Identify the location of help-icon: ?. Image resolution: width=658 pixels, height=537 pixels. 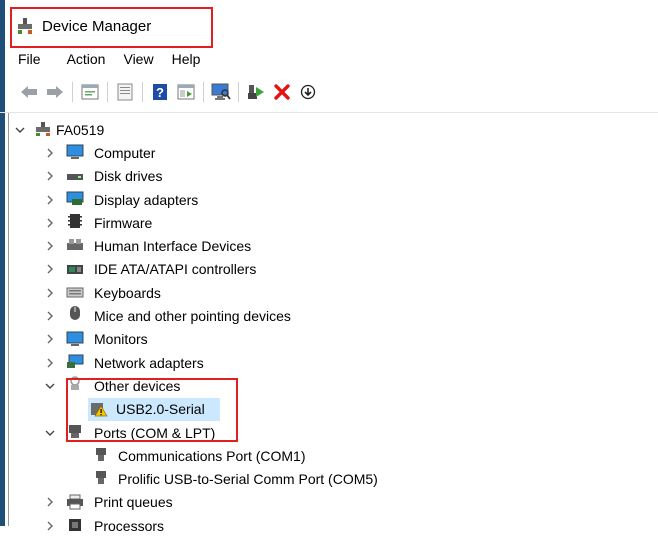
(160, 92).